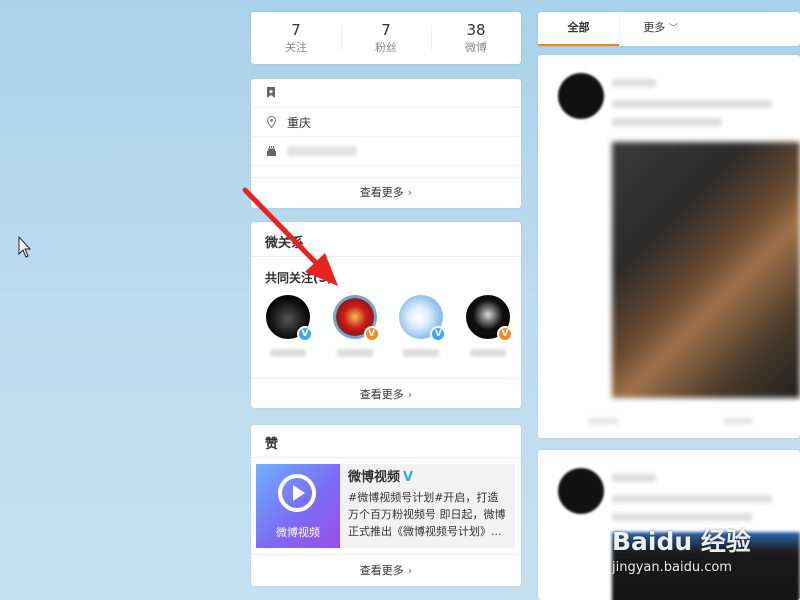 This screenshot has height=600, width=800. Describe the element at coordinates (25, 246) in the screenshot. I see `mouse-cursor-icon` at that location.